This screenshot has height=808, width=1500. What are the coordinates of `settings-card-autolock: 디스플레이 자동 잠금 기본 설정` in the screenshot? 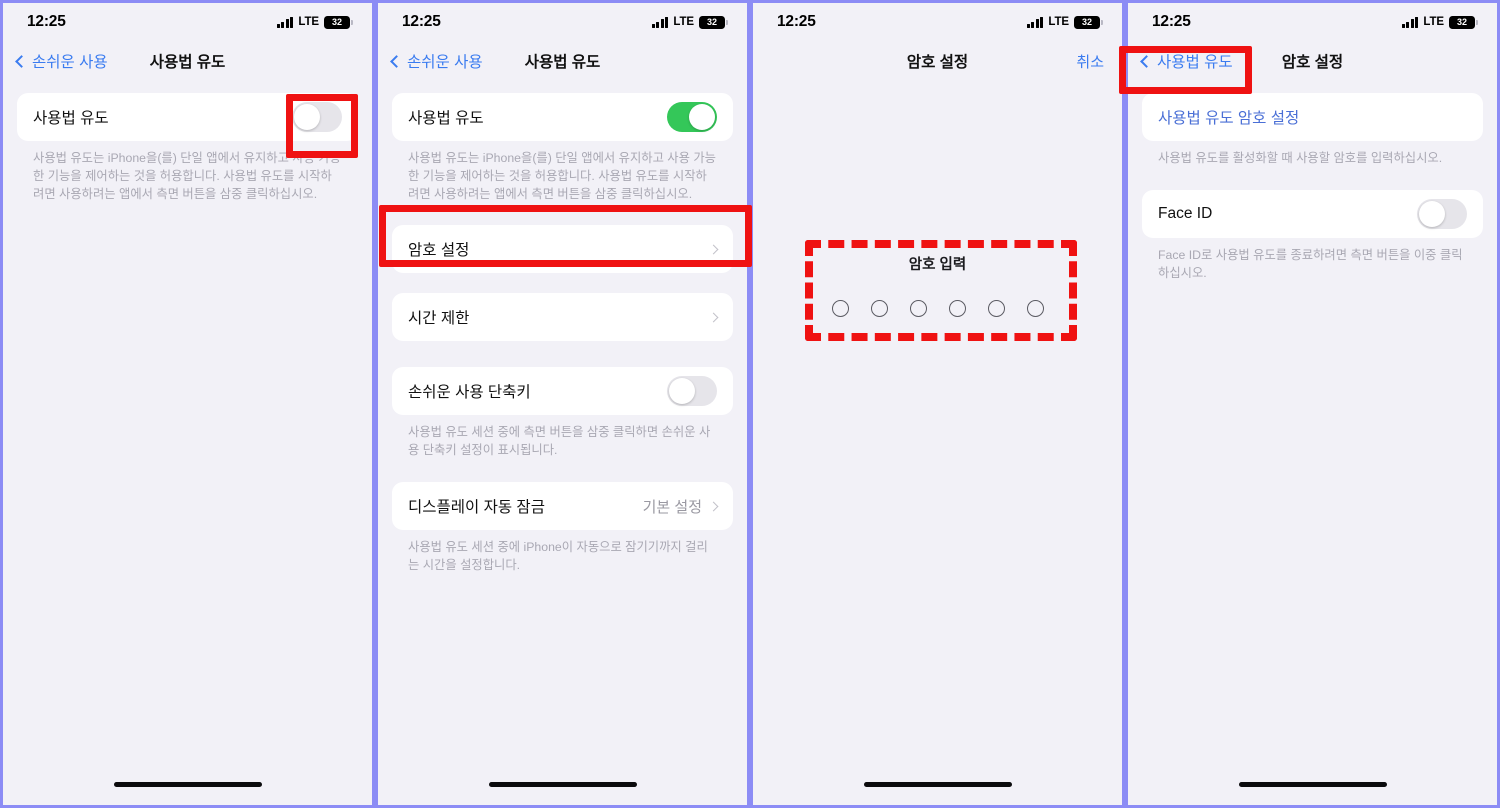 It's located at (562, 506).